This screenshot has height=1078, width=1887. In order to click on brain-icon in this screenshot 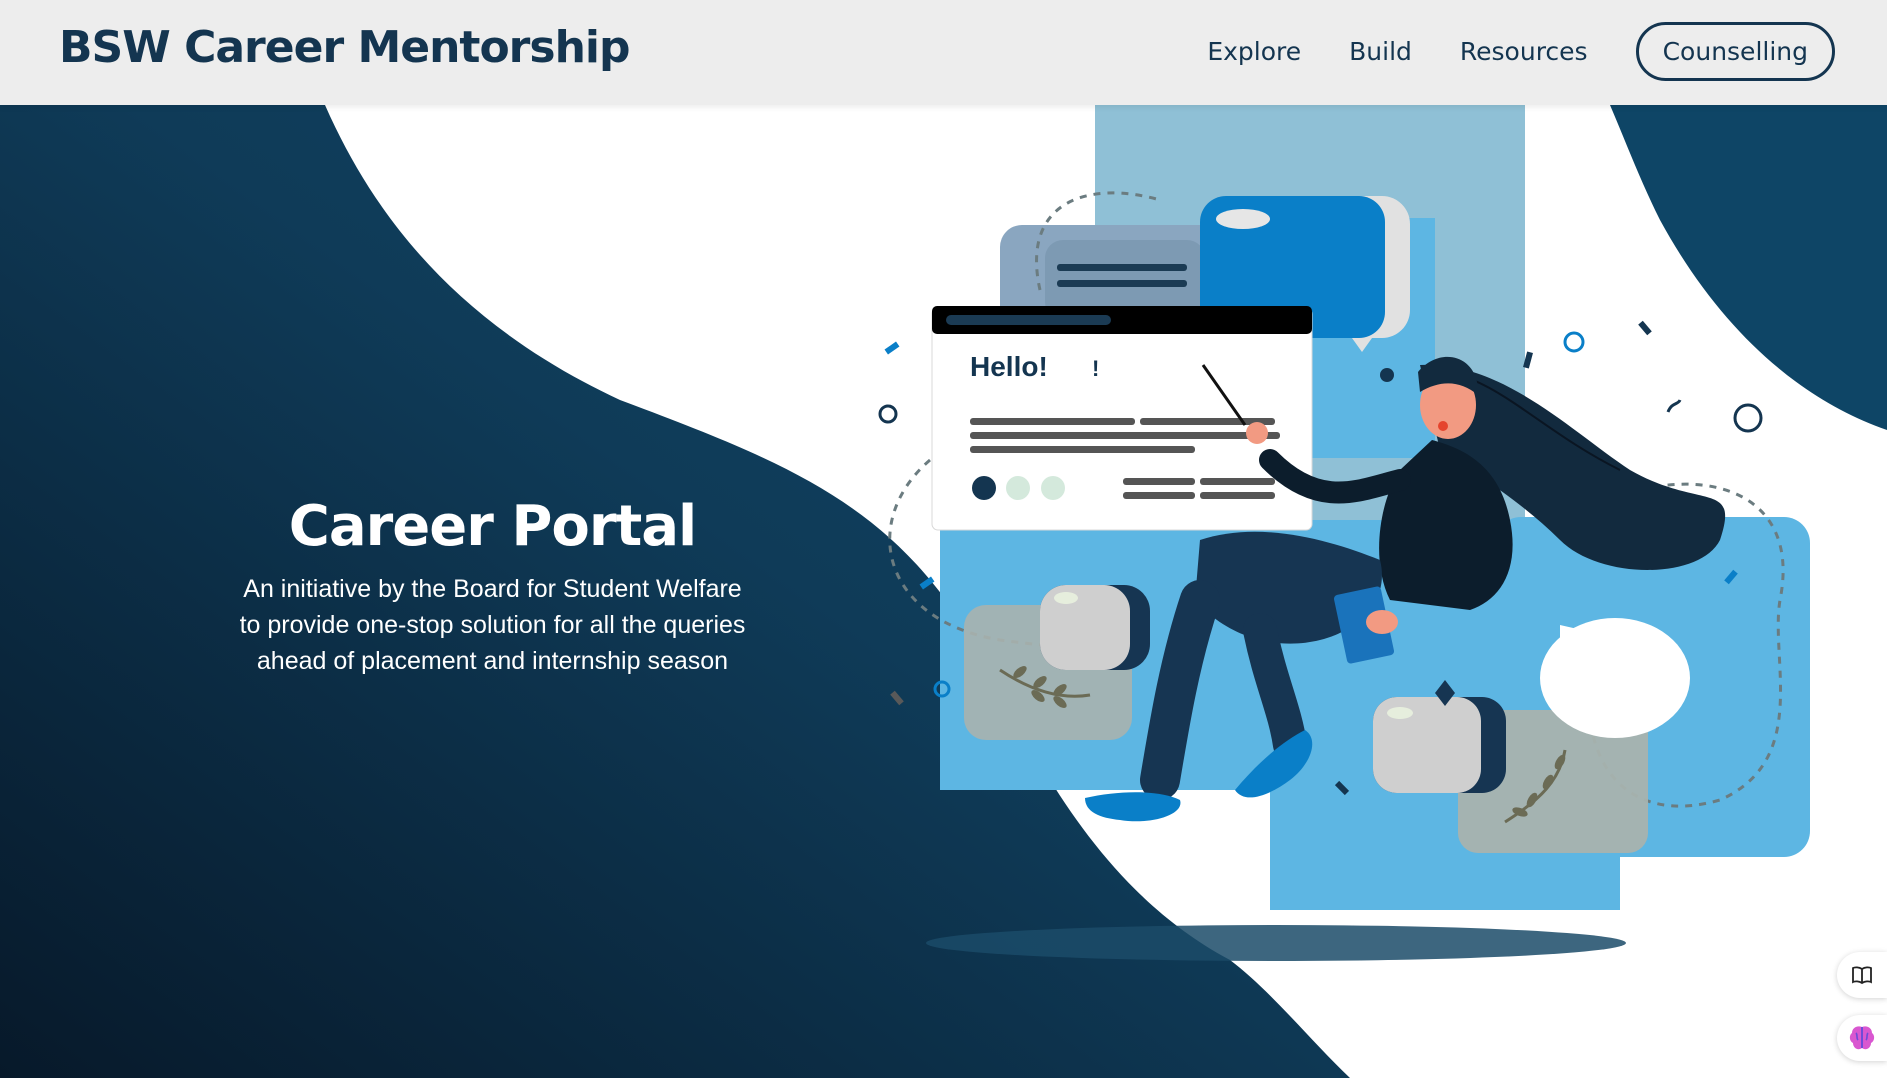, I will do `click(1862, 1038)`.